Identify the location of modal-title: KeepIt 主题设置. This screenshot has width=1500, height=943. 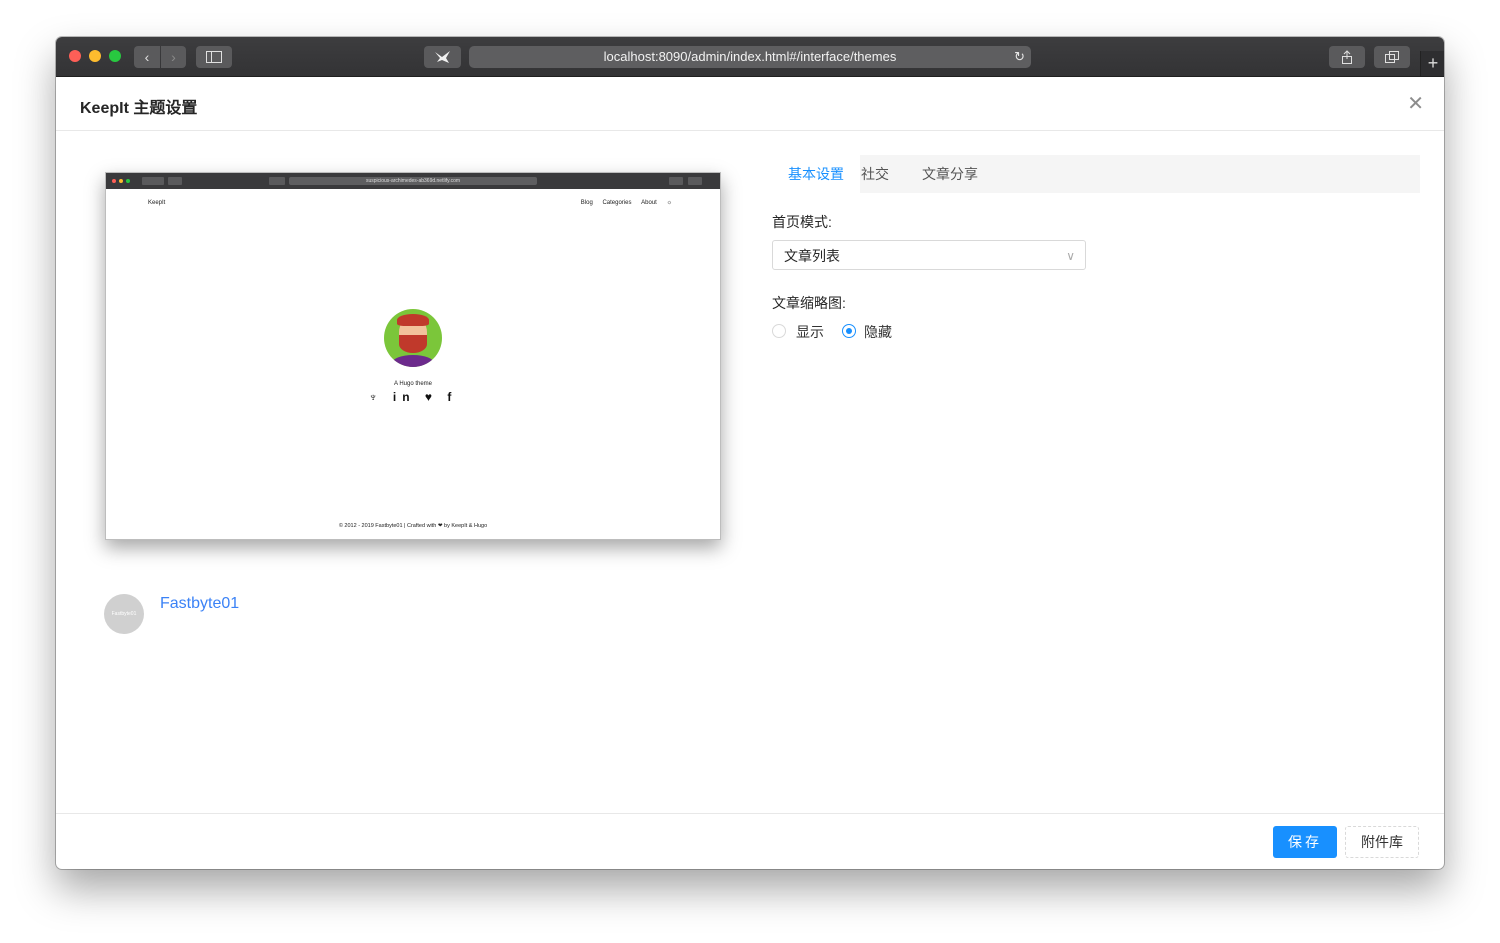
(139, 108).